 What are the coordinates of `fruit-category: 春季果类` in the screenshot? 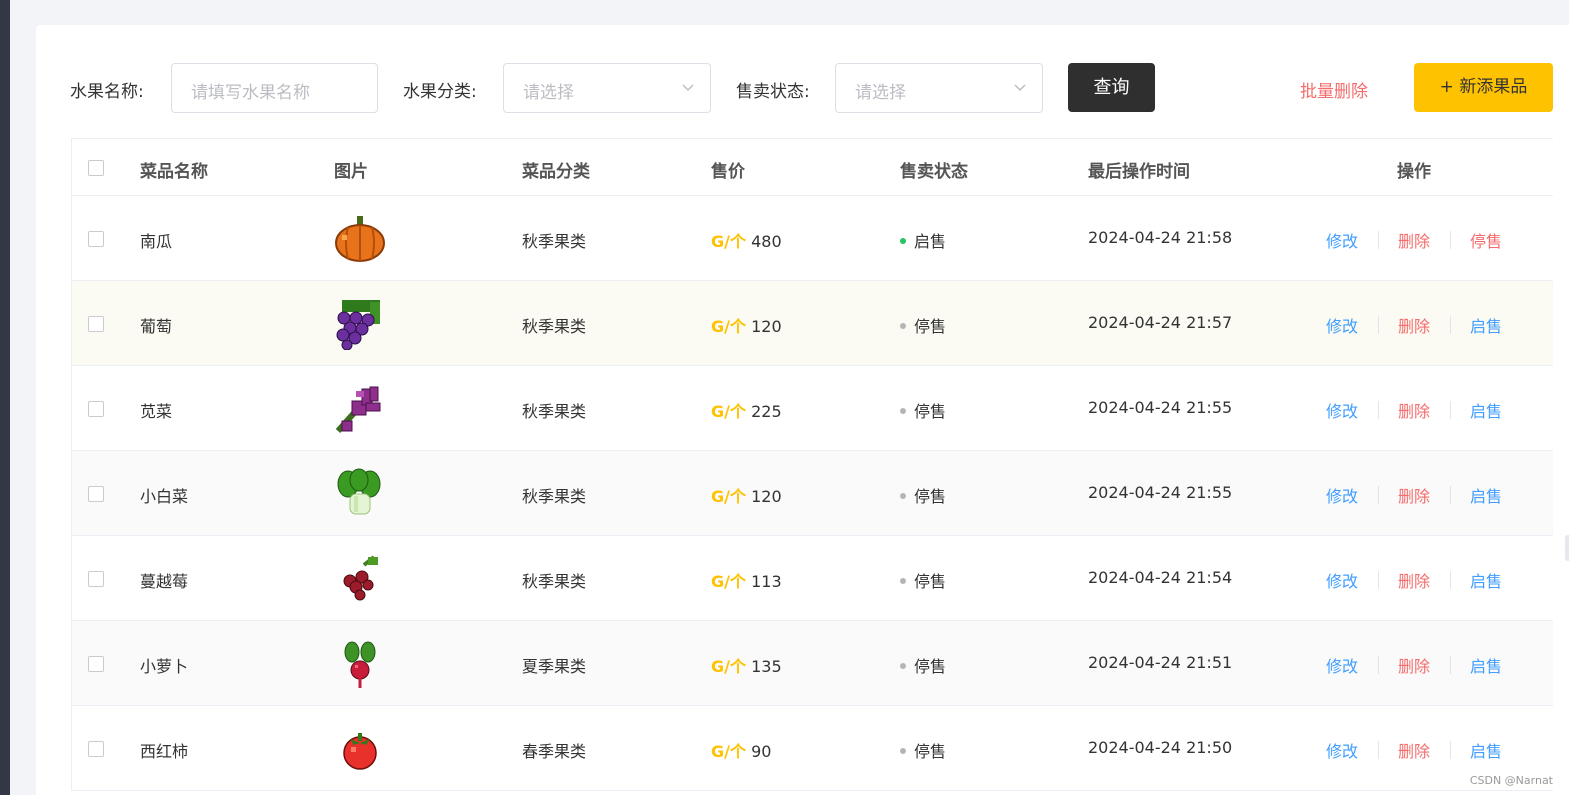 It's located at (554, 751).